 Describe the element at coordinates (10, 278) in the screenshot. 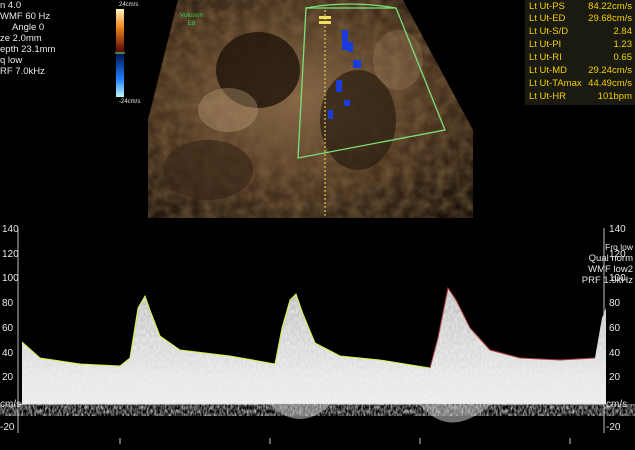

I see `scale-left-100: 100` at that location.